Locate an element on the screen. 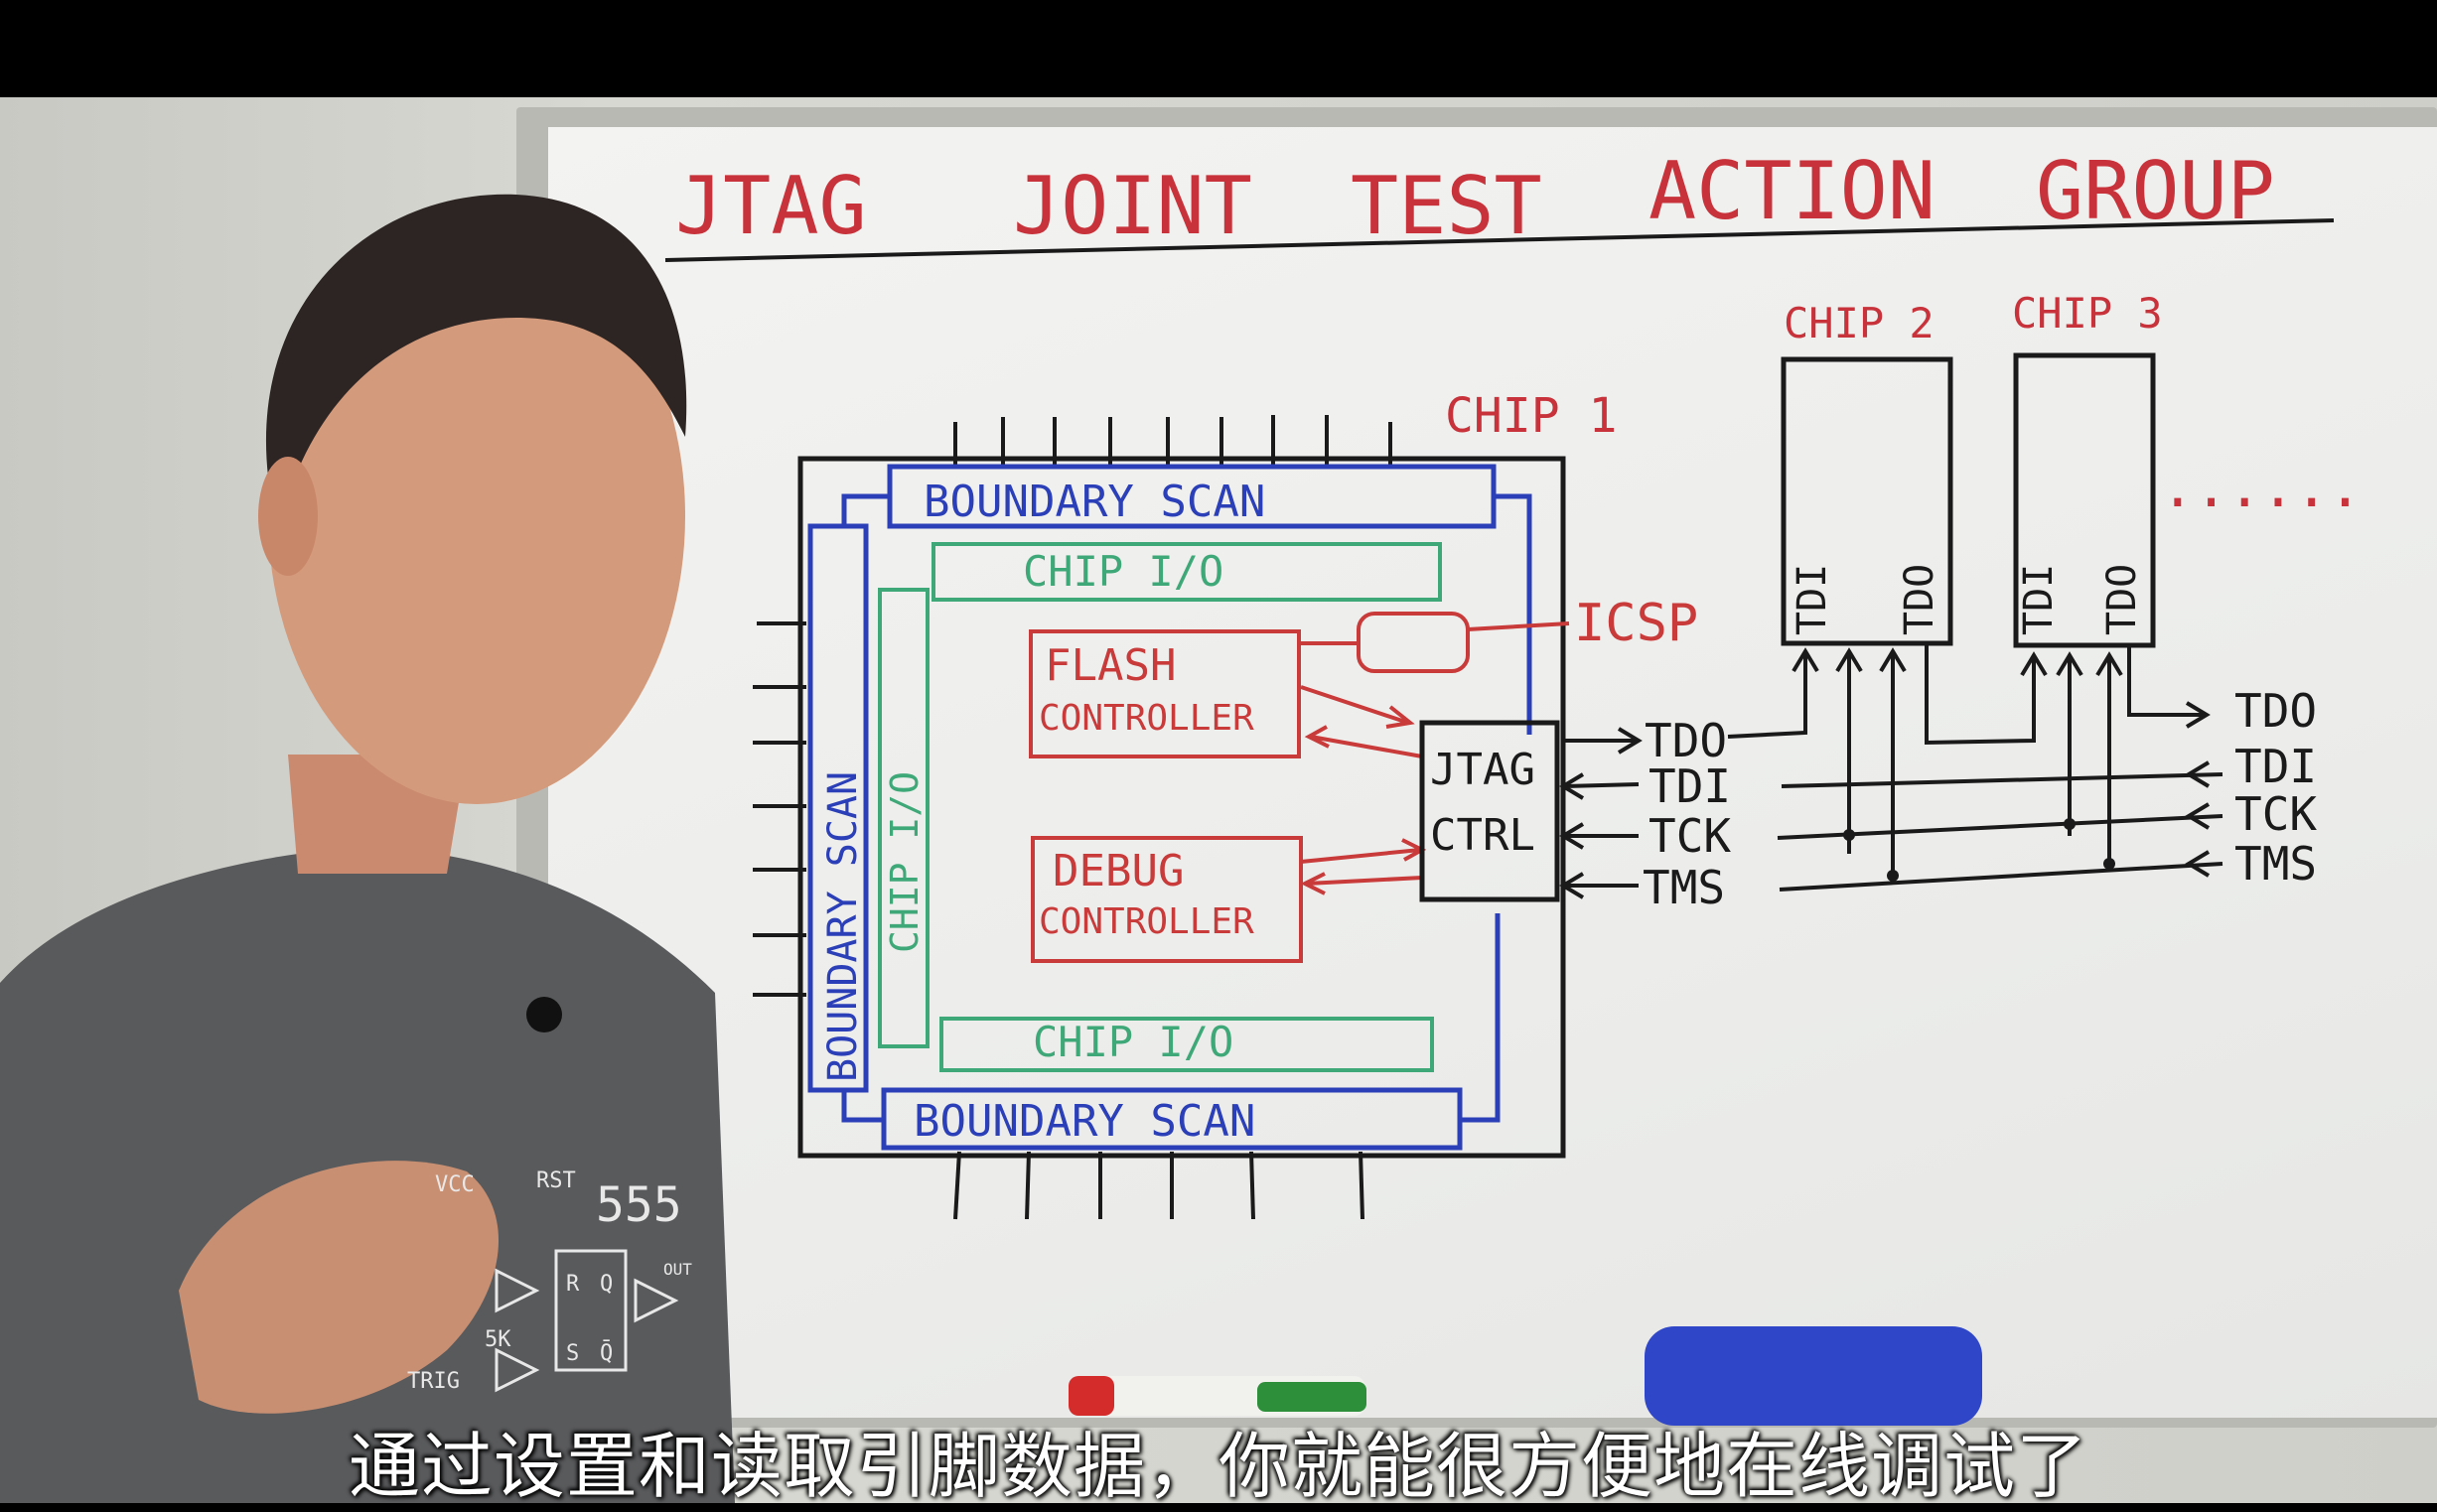  signal-tdo-right: TDO is located at coordinates (2276, 711).